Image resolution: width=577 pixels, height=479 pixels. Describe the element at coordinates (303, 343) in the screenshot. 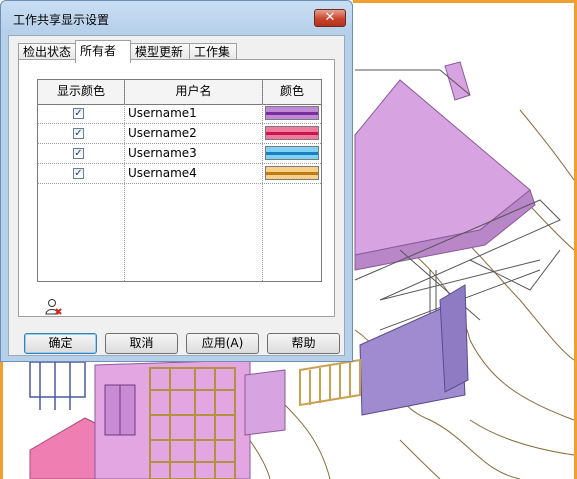

I see `help-button: 帮助` at that location.